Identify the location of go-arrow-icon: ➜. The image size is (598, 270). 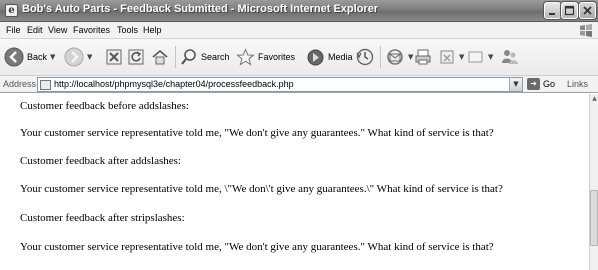
(533, 84).